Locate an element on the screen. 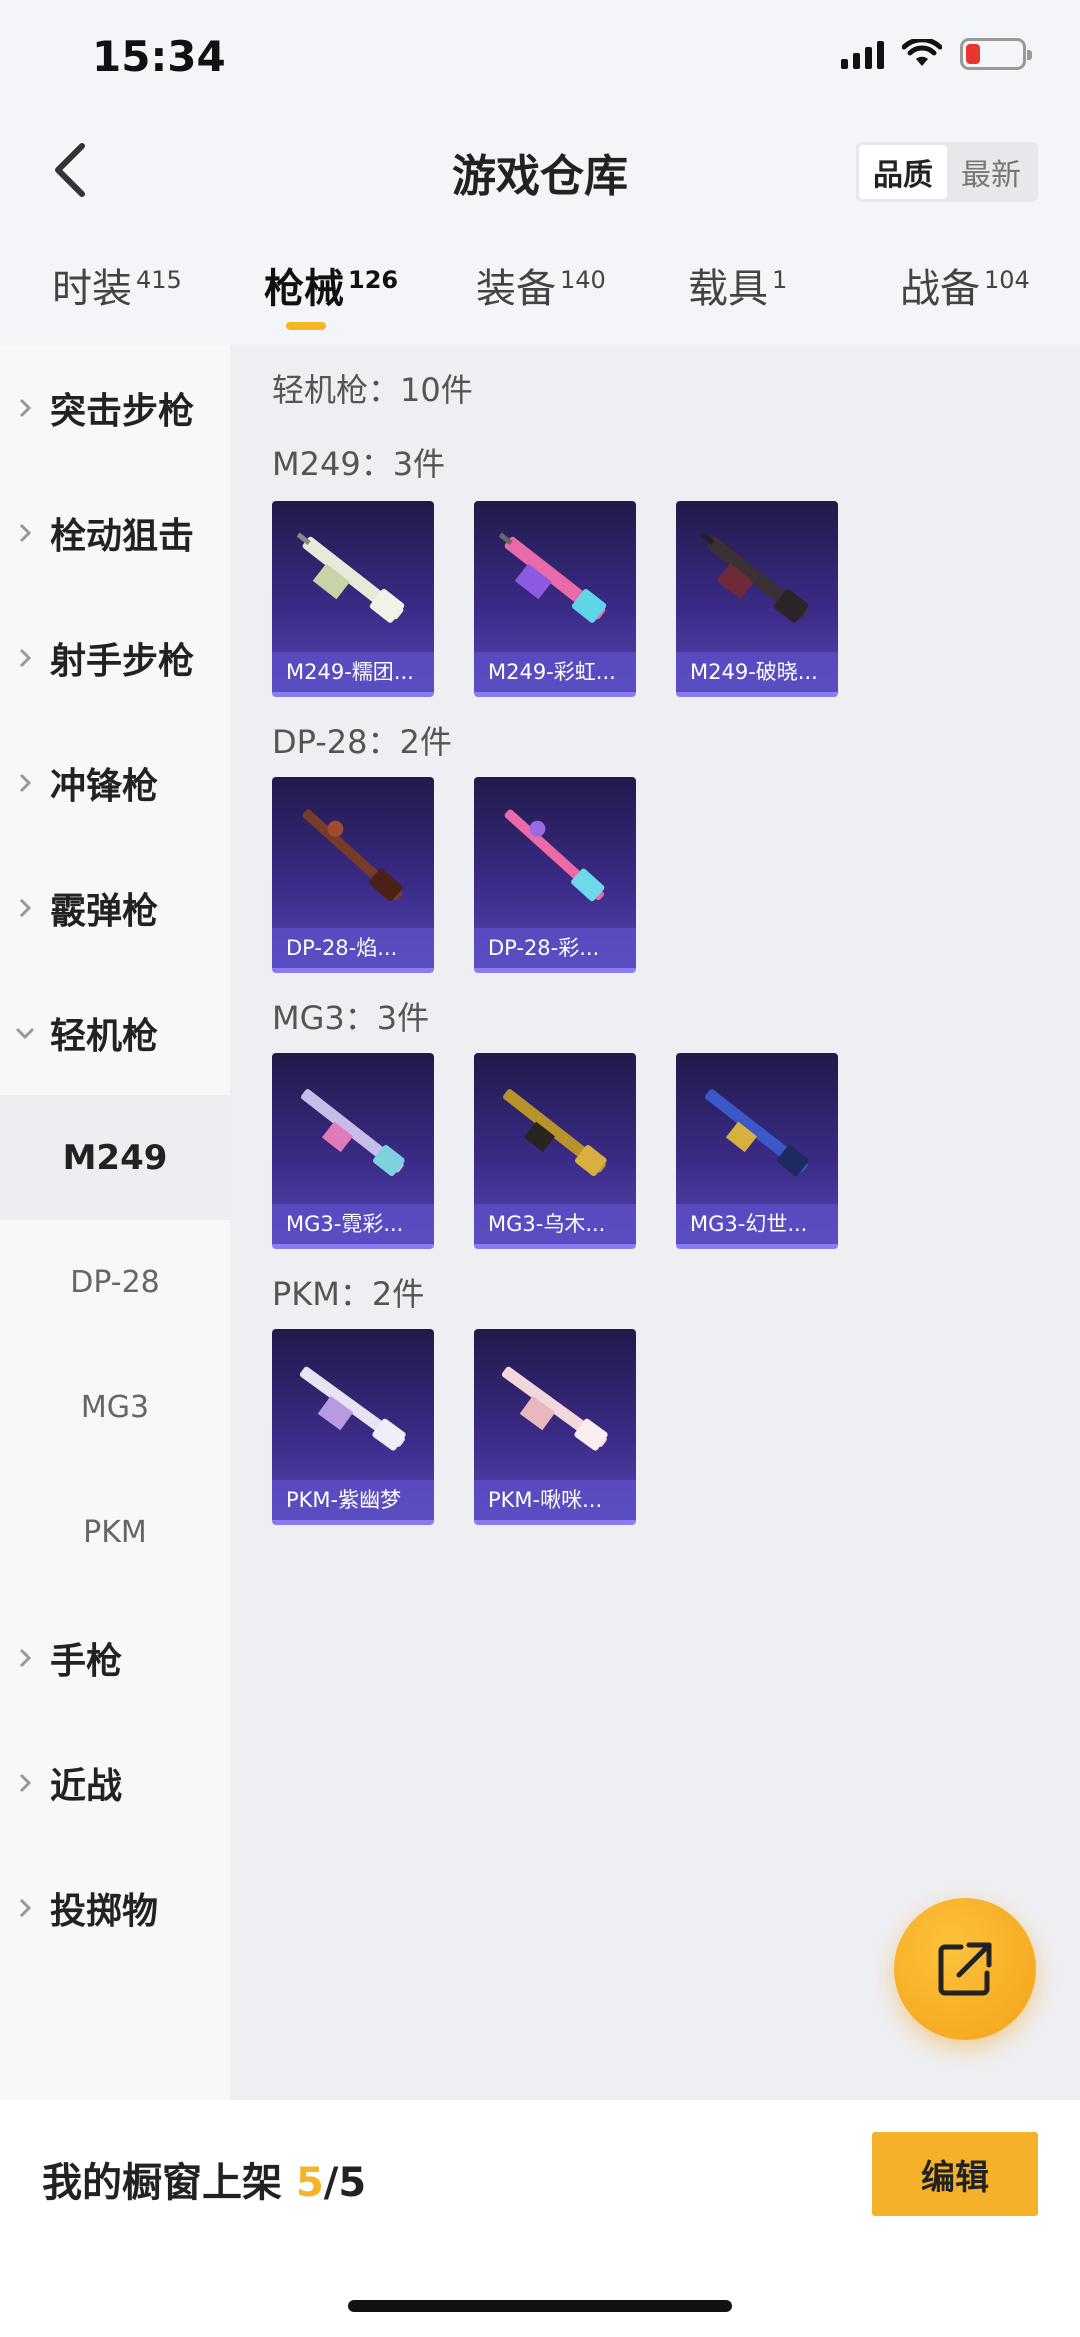 This screenshot has height=2337, width=1080. tab-fashion: 时装 415 is located at coordinates (117, 285).